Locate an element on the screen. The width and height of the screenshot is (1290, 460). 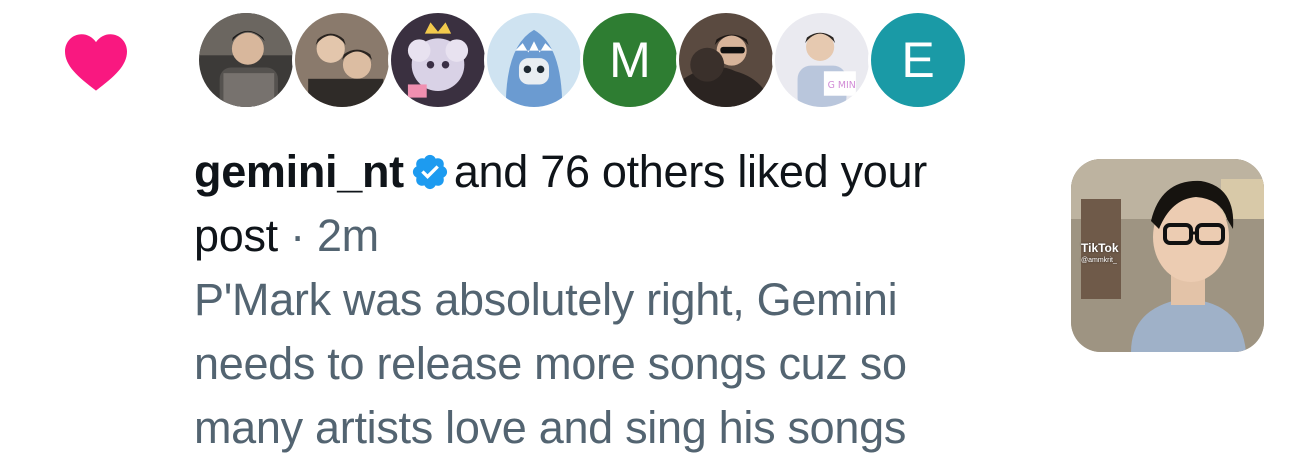
verified-badge-icon is located at coordinates (429, 172).